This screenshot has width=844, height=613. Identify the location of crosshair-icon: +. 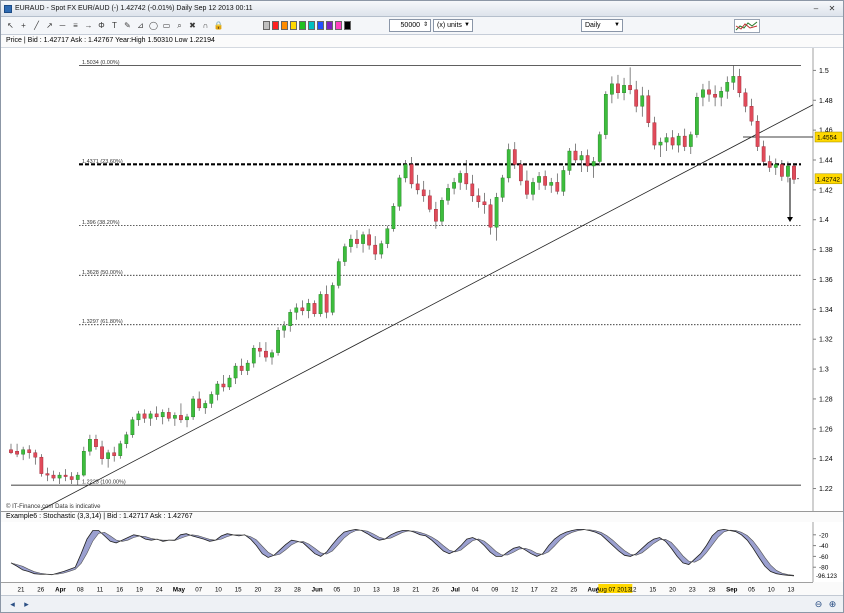
(23, 25).